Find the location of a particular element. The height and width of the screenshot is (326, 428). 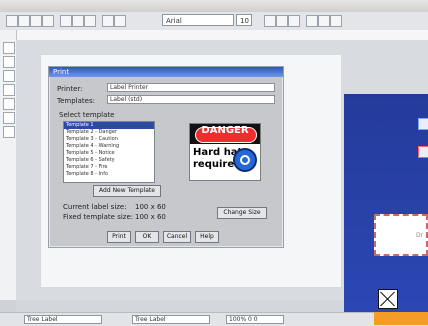

change-size-button: Change Size is located at coordinates (242, 213).